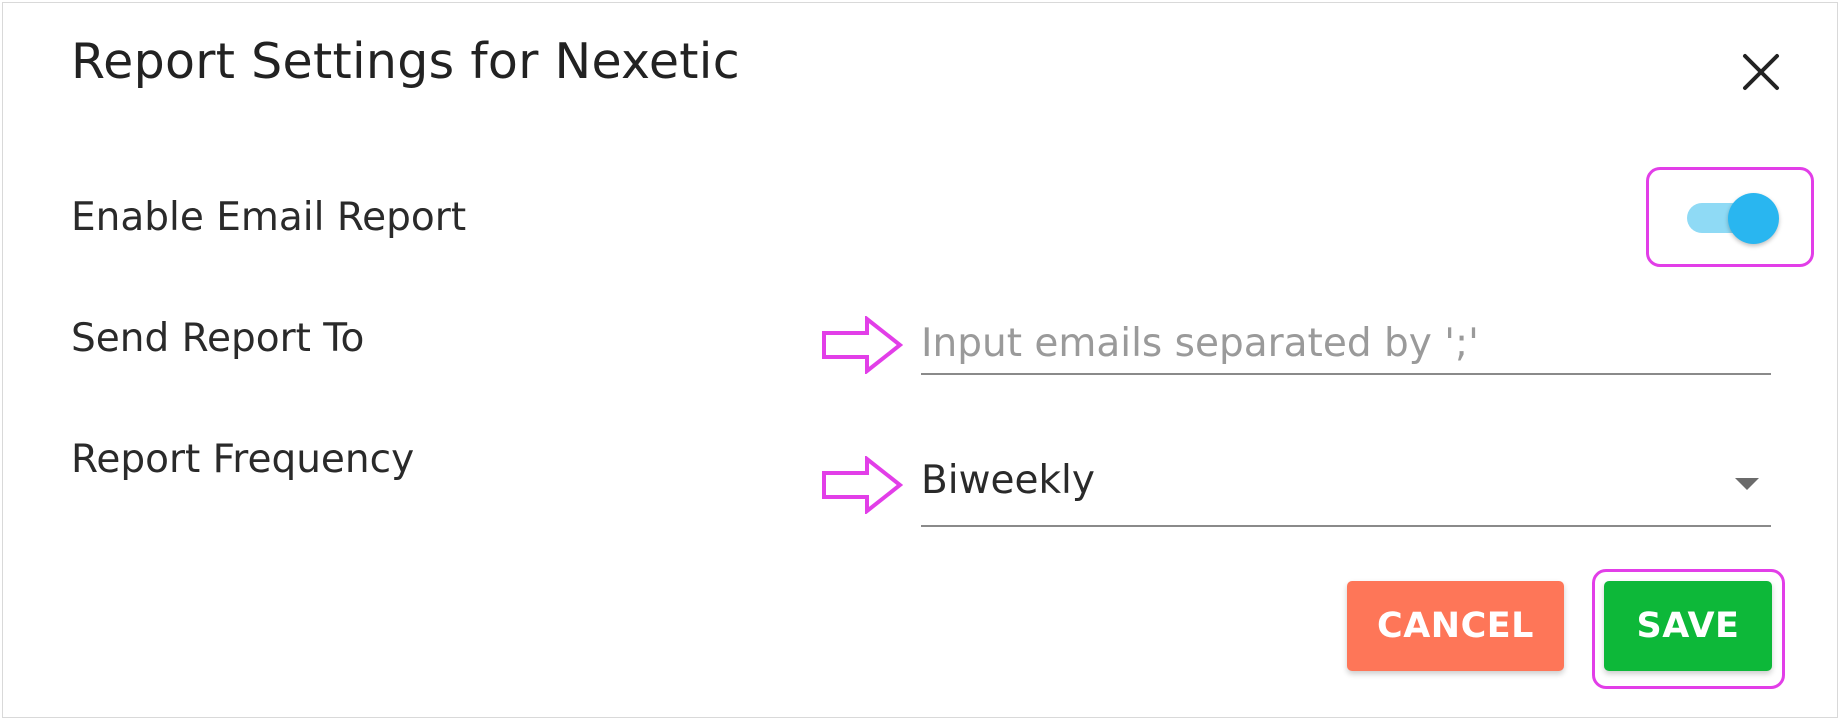  I want to click on save-button: SAVE, so click(1688, 626).